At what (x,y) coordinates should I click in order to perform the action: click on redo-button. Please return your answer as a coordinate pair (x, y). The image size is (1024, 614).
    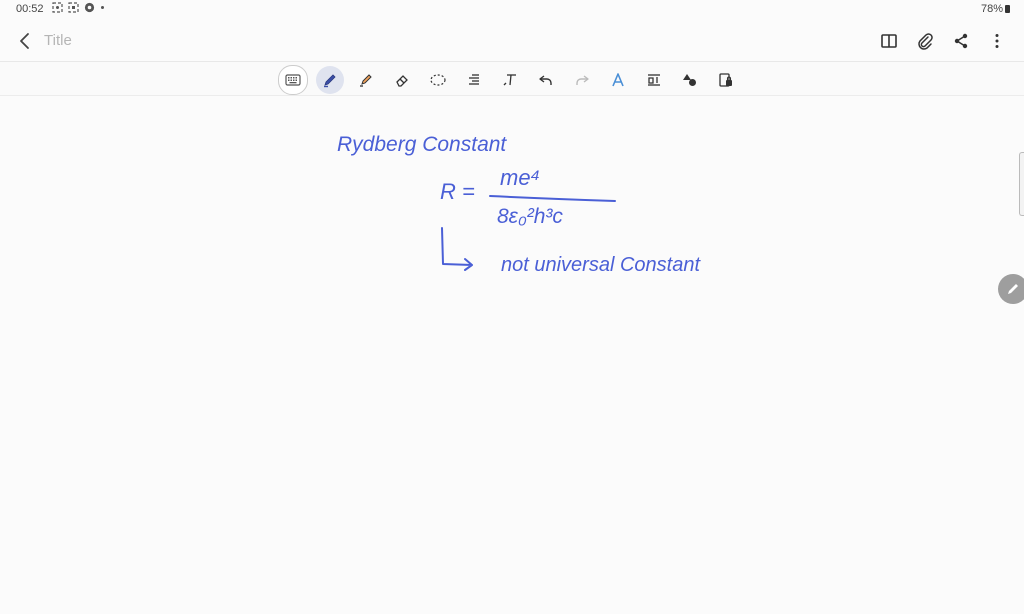
    Looking at the image, I should click on (582, 80).